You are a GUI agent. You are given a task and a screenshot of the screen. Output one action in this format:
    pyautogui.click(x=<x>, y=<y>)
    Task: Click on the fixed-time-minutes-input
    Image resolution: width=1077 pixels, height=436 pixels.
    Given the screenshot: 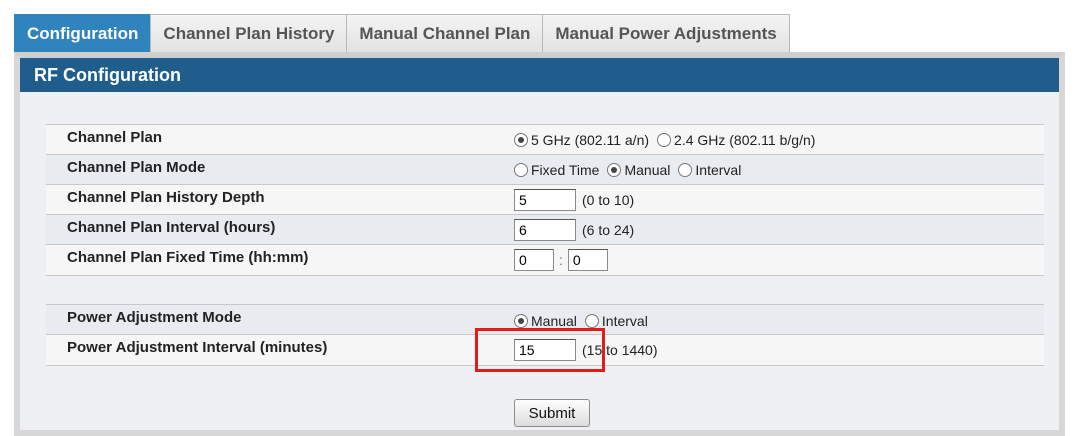 What is the action you would take?
    pyautogui.click(x=587, y=260)
    